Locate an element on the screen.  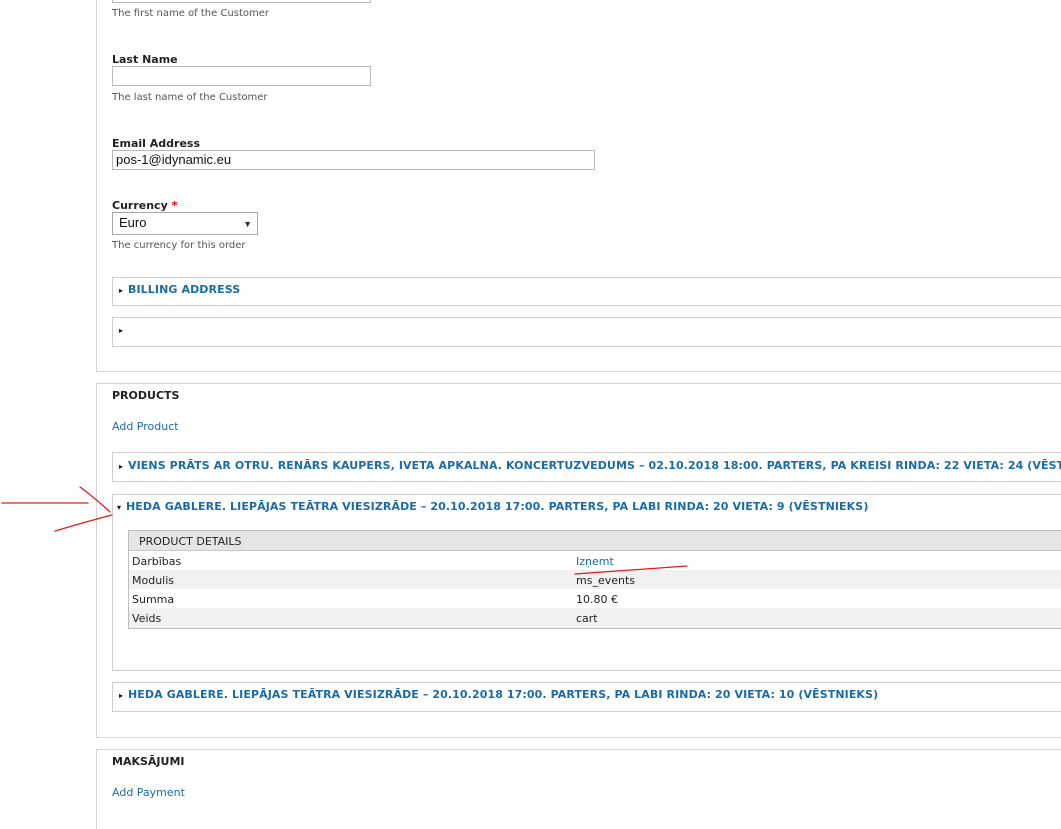
details-row-value: ms_events is located at coordinates (606, 580).